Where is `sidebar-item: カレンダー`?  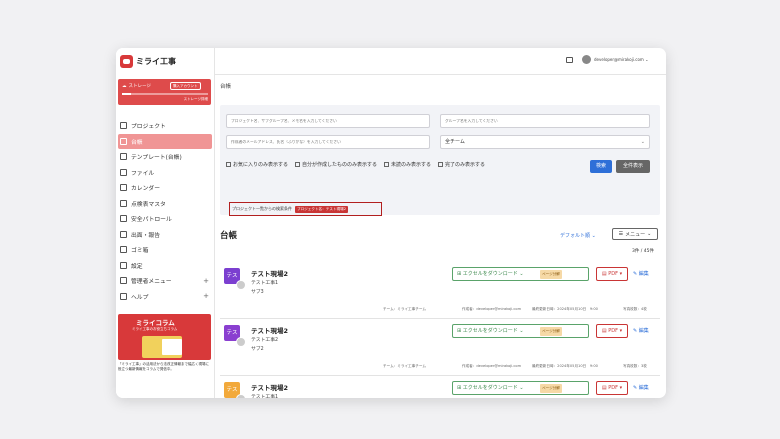
sidebar-item: カレンダー is located at coordinates (165, 188).